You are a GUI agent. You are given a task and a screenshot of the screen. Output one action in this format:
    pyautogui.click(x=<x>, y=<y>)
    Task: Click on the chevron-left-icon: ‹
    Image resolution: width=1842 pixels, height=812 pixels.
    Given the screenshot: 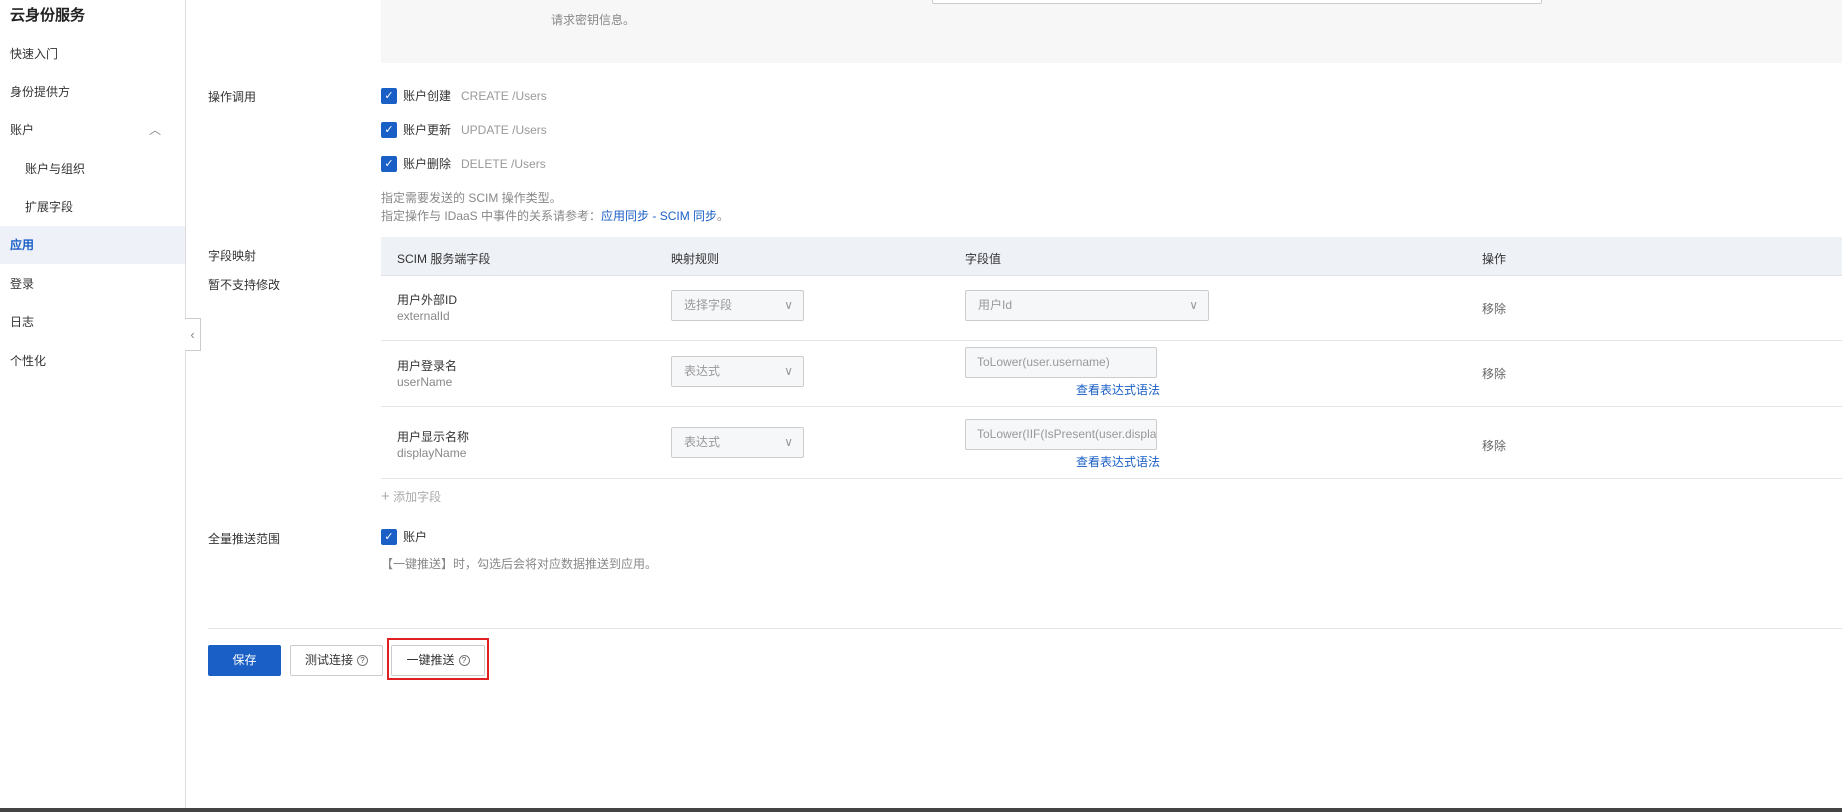 What is the action you would take?
    pyautogui.click(x=192, y=334)
    